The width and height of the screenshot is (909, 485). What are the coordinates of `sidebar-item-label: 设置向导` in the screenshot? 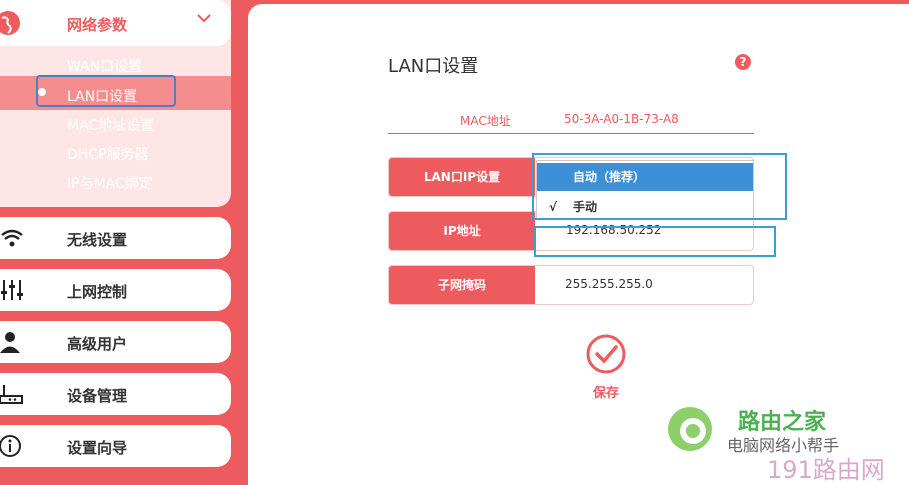 It's located at (97, 448).